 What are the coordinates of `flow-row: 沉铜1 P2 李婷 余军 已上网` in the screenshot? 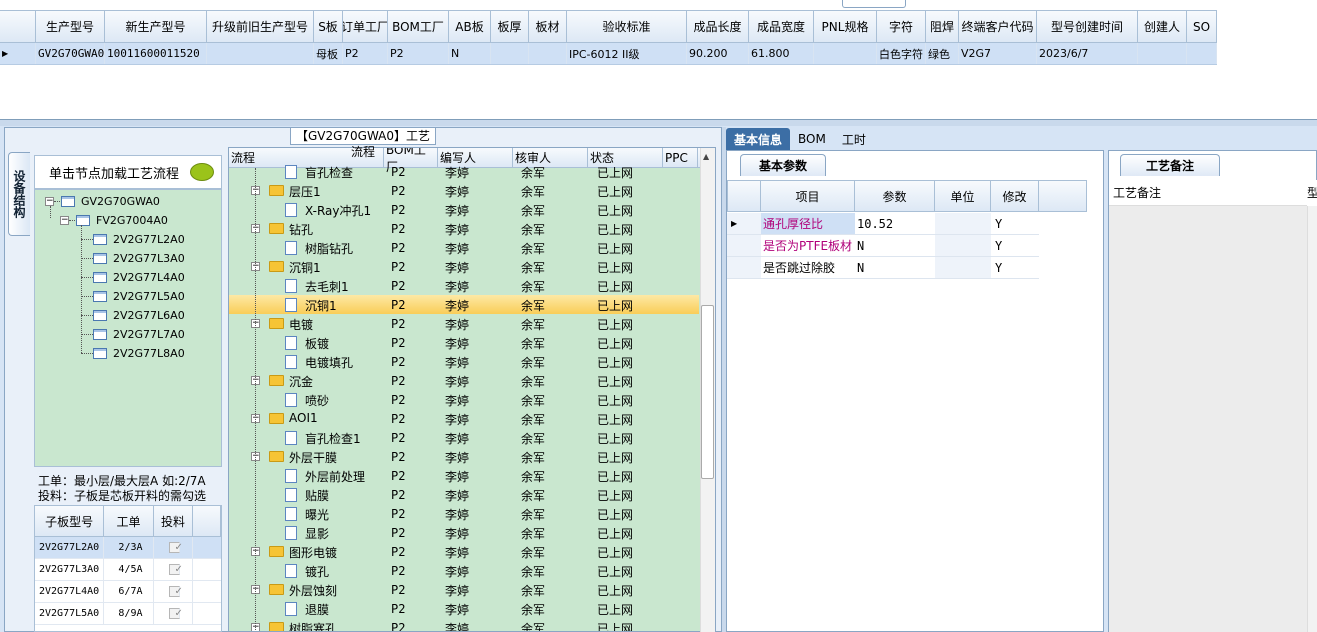 It's located at (464, 304).